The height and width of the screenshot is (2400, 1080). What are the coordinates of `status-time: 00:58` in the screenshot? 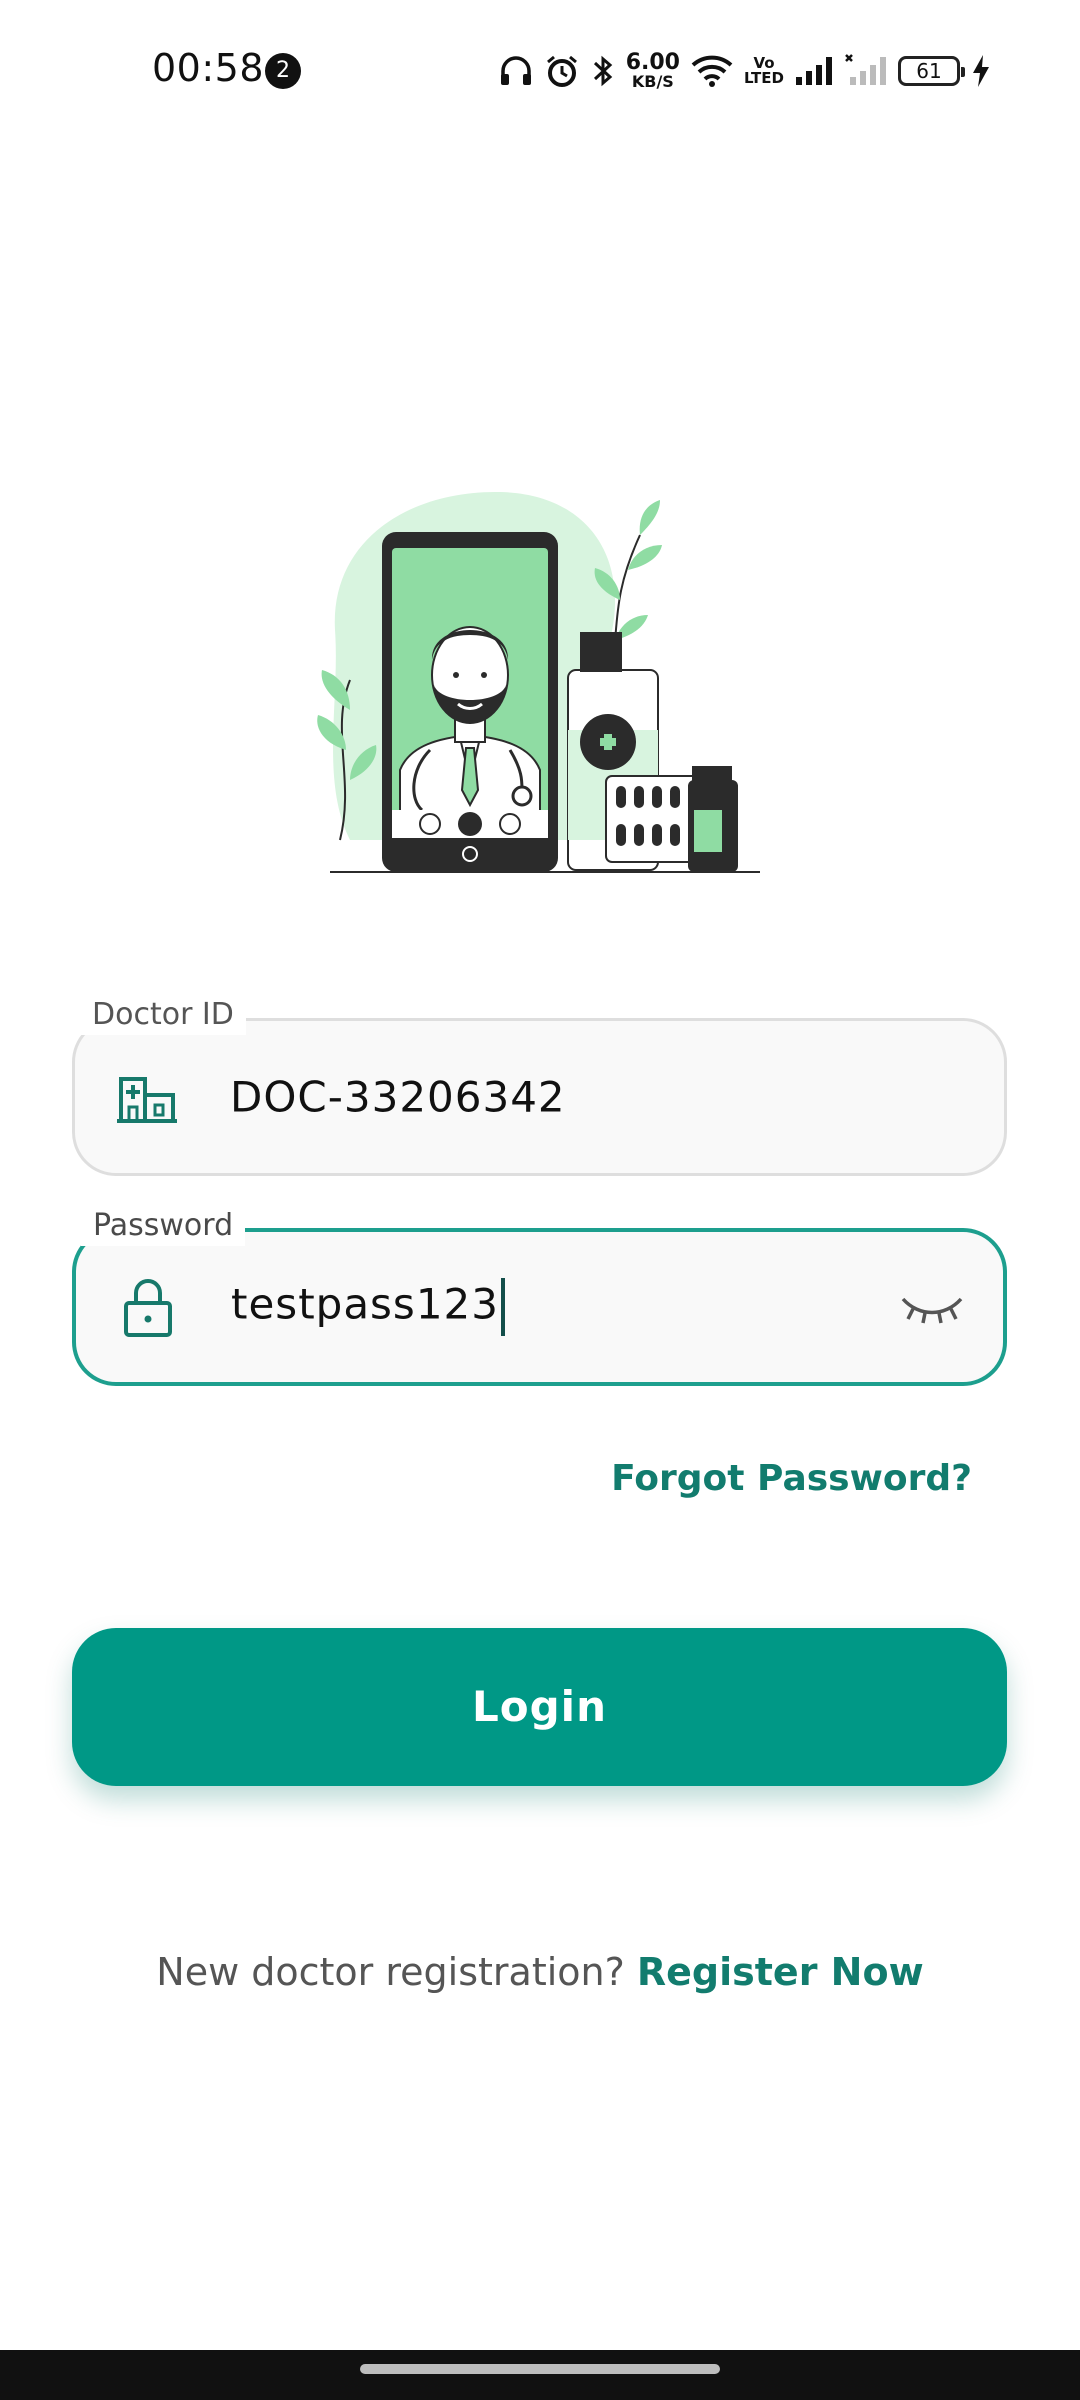 It's located at (208, 68).